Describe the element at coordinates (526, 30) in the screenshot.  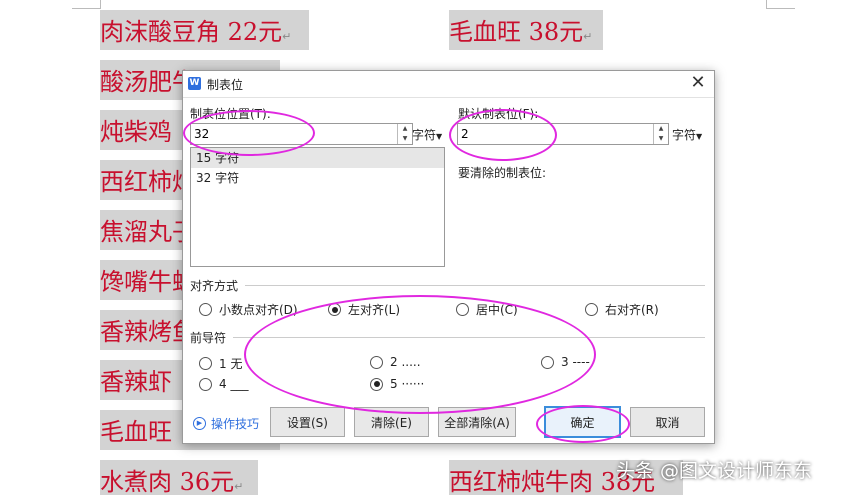
I see `document-line: 毛血旺 38元↵` at that location.